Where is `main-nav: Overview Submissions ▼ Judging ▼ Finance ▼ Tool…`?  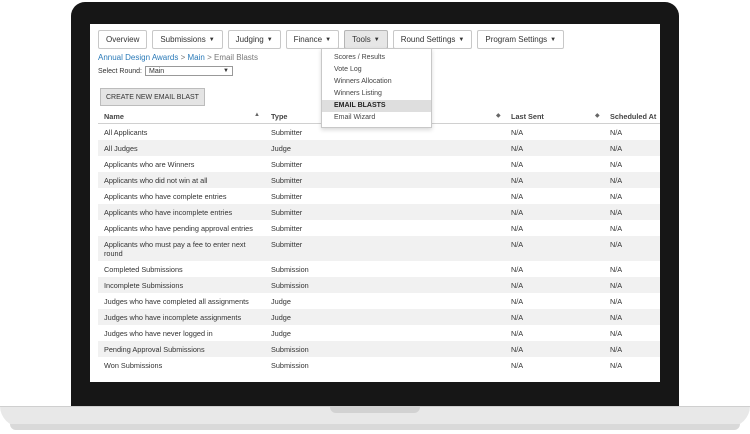
main-nav: Overview Submissions ▼ Judging ▼ Finance ▼ Tool… is located at coordinates (331, 39).